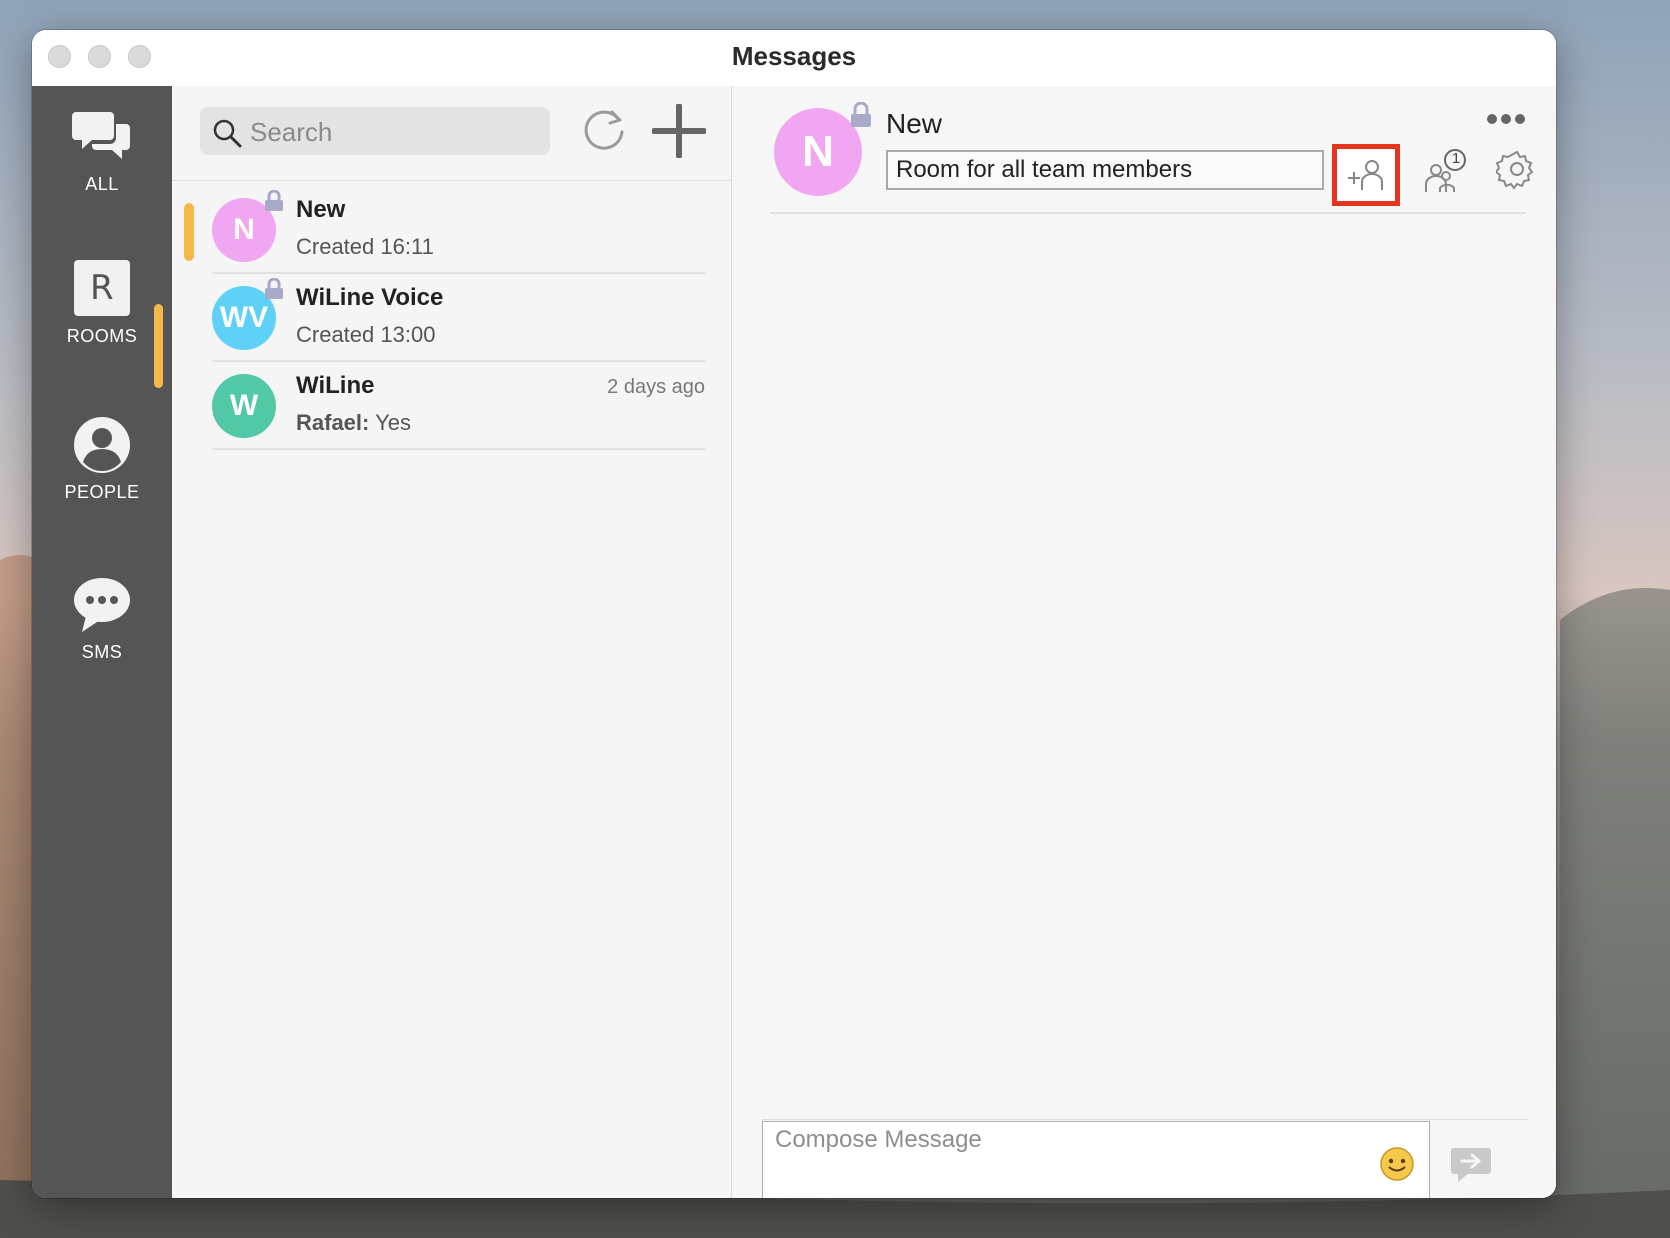 Image resolution: width=1670 pixels, height=1238 pixels. I want to click on nav-item-sms: SMS, so click(102, 619).